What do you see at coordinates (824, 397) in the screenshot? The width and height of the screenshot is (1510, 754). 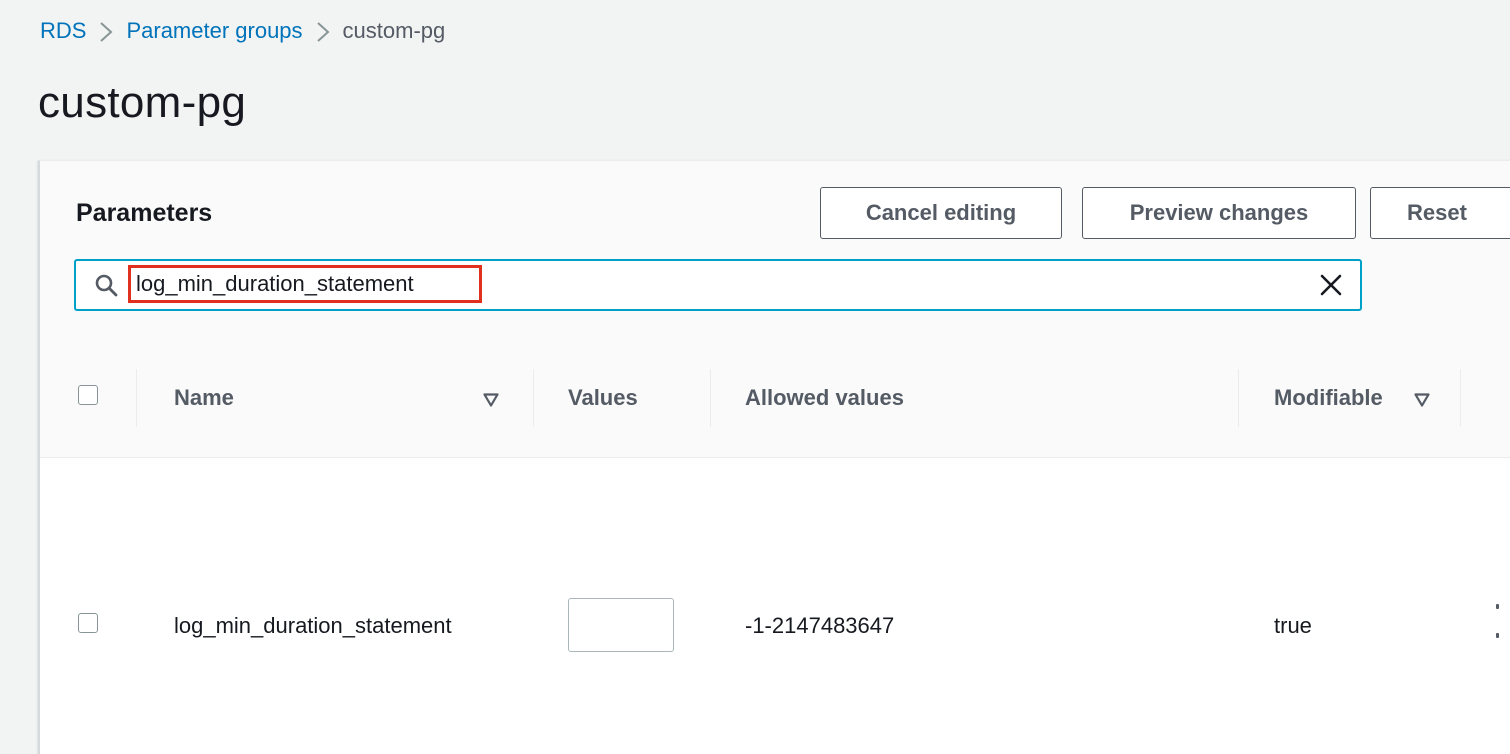 I see `column-header-allowed-values: Allowed values` at bounding box center [824, 397].